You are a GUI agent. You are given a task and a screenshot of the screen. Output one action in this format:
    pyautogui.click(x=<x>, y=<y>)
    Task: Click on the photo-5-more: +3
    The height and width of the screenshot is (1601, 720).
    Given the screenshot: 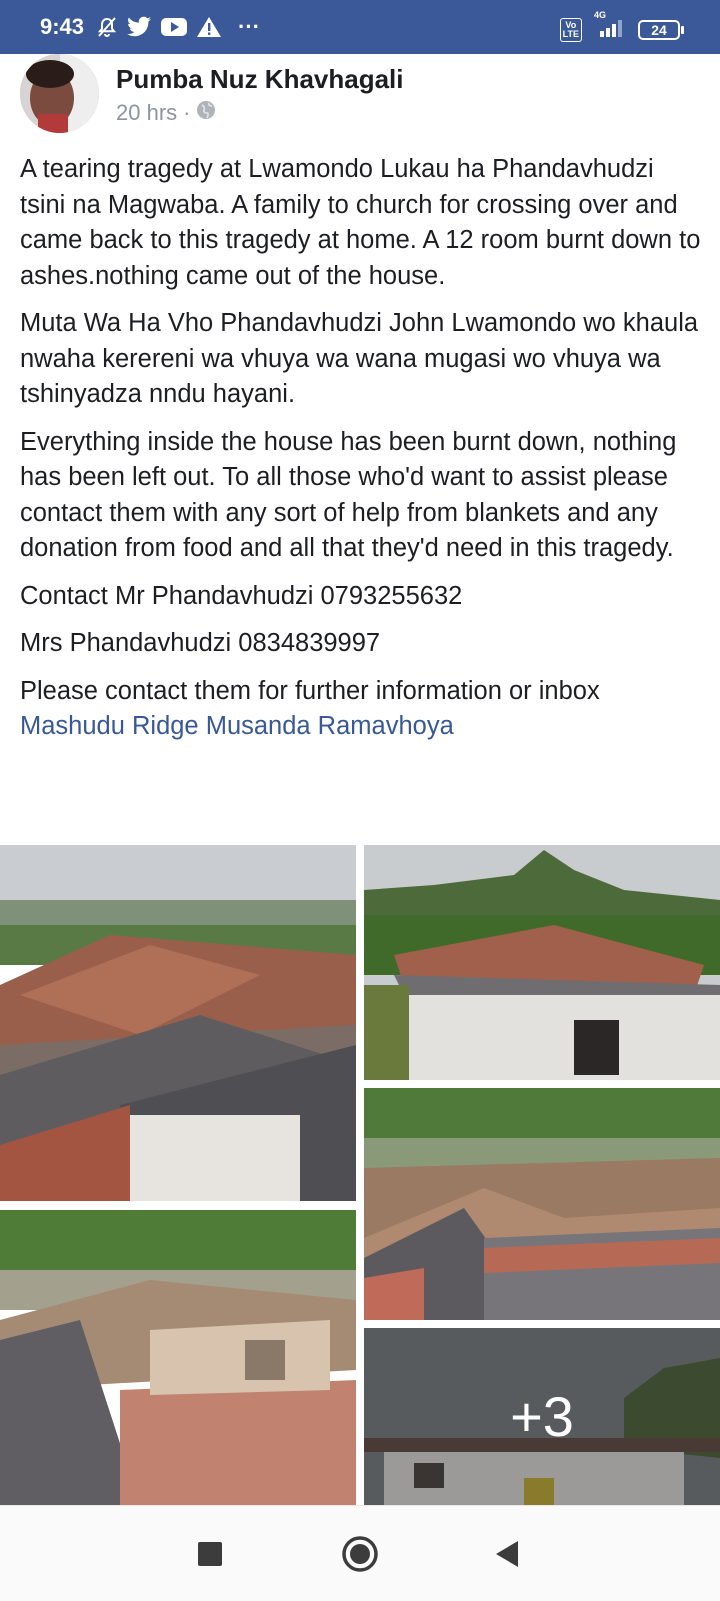 What is the action you would take?
    pyautogui.click(x=542, y=1416)
    